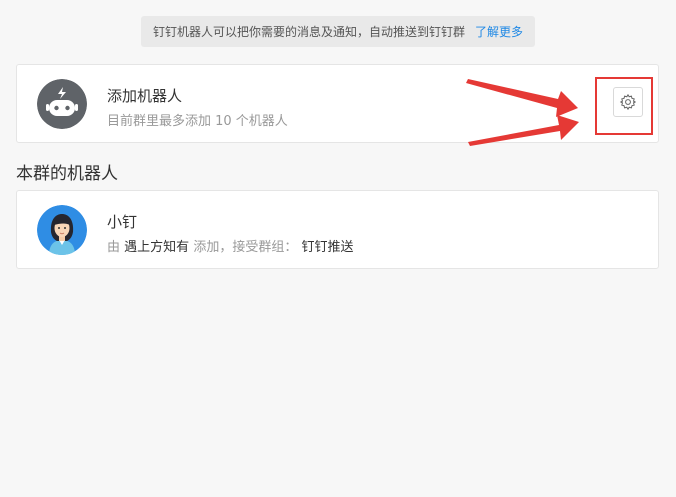  I want to click on robot-added-text: 添加，接受群组：, so click(245, 247).